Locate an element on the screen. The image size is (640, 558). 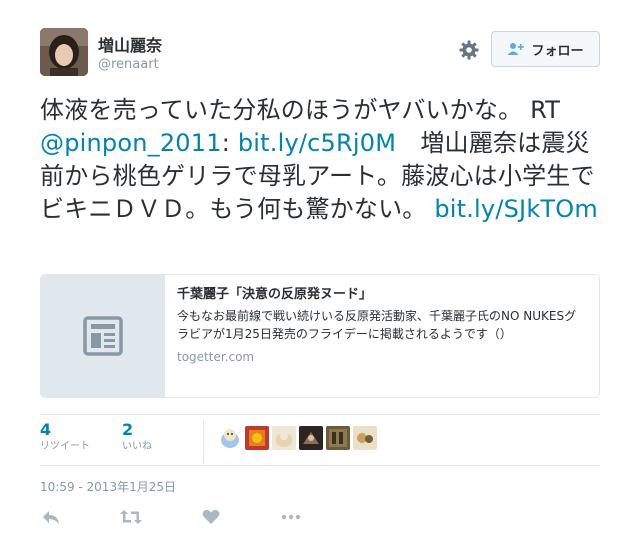
follow-user-icon is located at coordinates (516, 49).